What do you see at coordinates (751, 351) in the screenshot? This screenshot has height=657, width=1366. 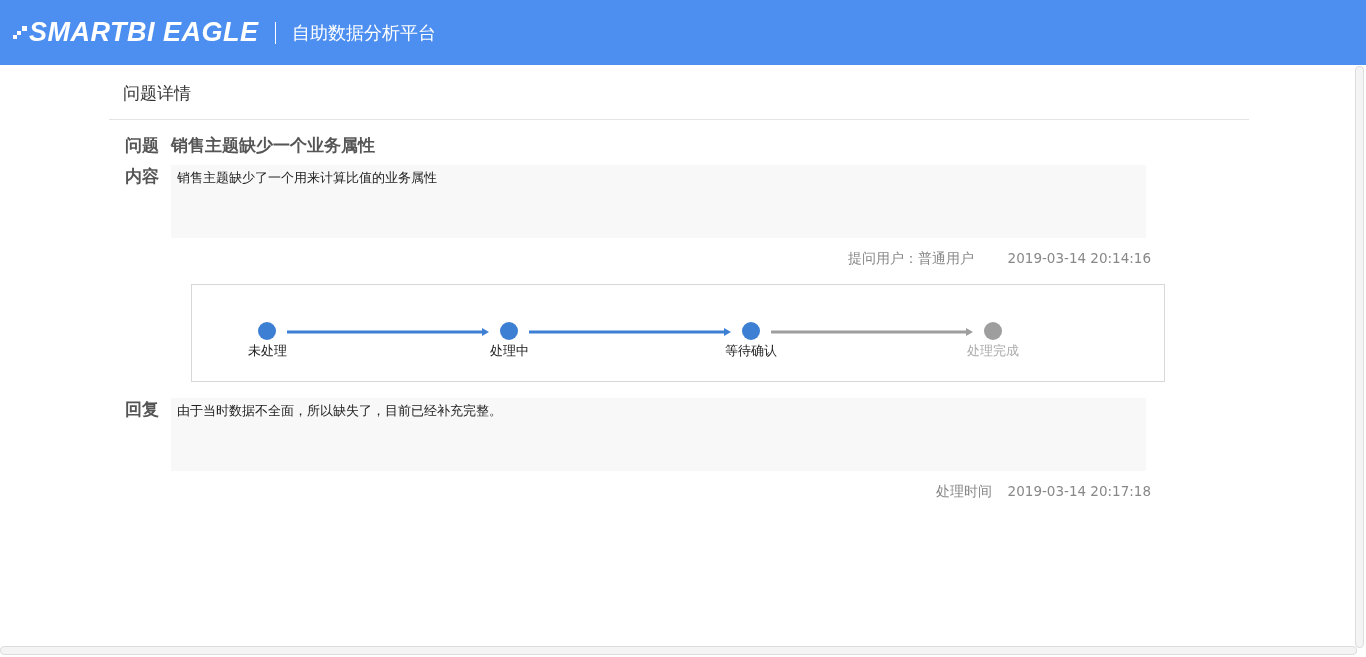 I see `step-label: 等待确认` at bounding box center [751, 351].